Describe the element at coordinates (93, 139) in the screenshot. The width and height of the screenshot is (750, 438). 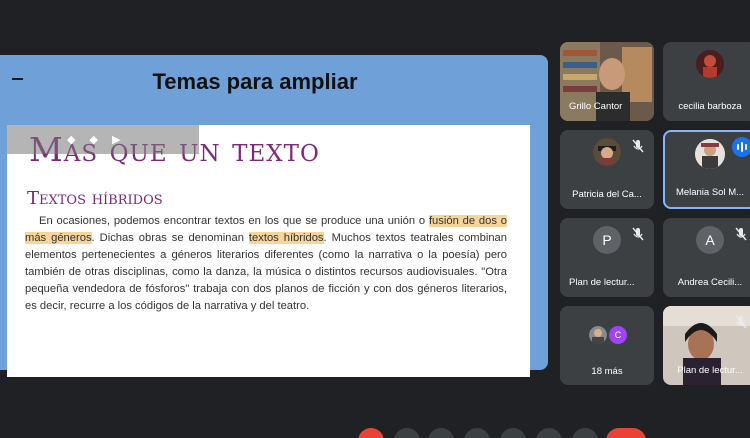
I see `zoom-in-icon: ◆` at that location.